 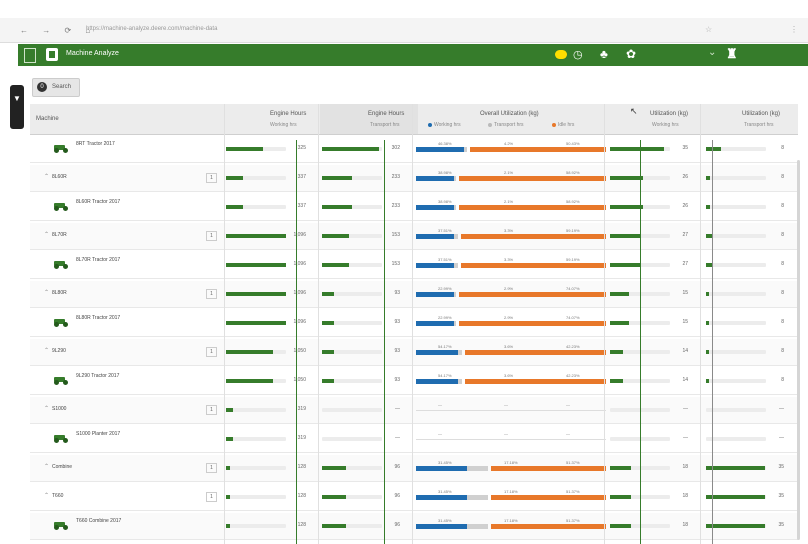 What do you see at coordinates (712, 52) in the screenshot?
I see `chevron-icon: ⌄` at bounding box center [712, 52].